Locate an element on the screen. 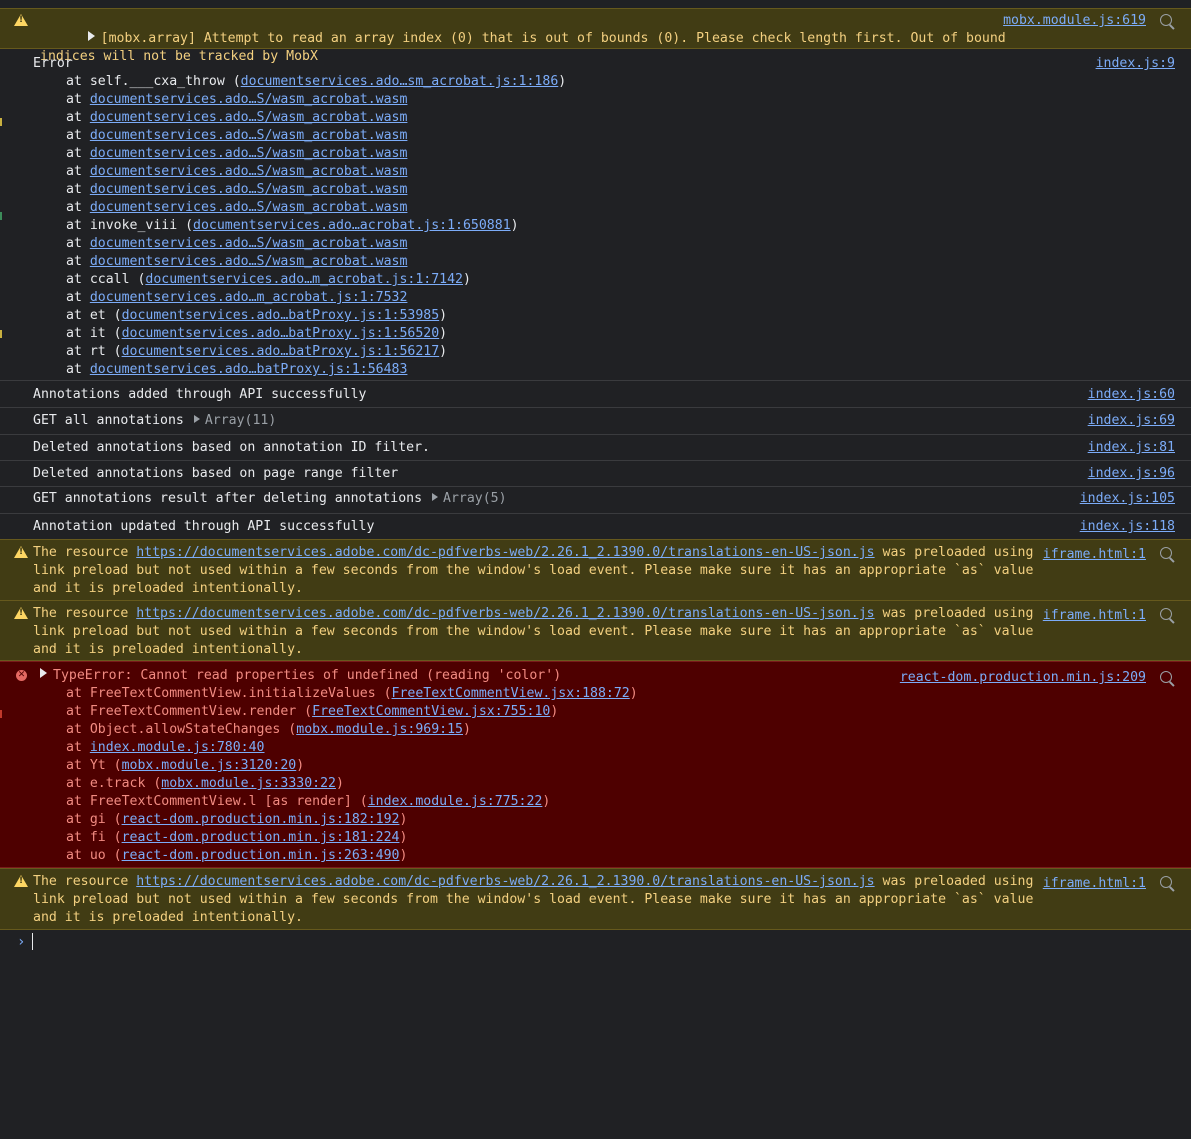  stack-frame-link: documentservices.ado…batProxy.js:1:53985 is located at coordinates (281, 315).